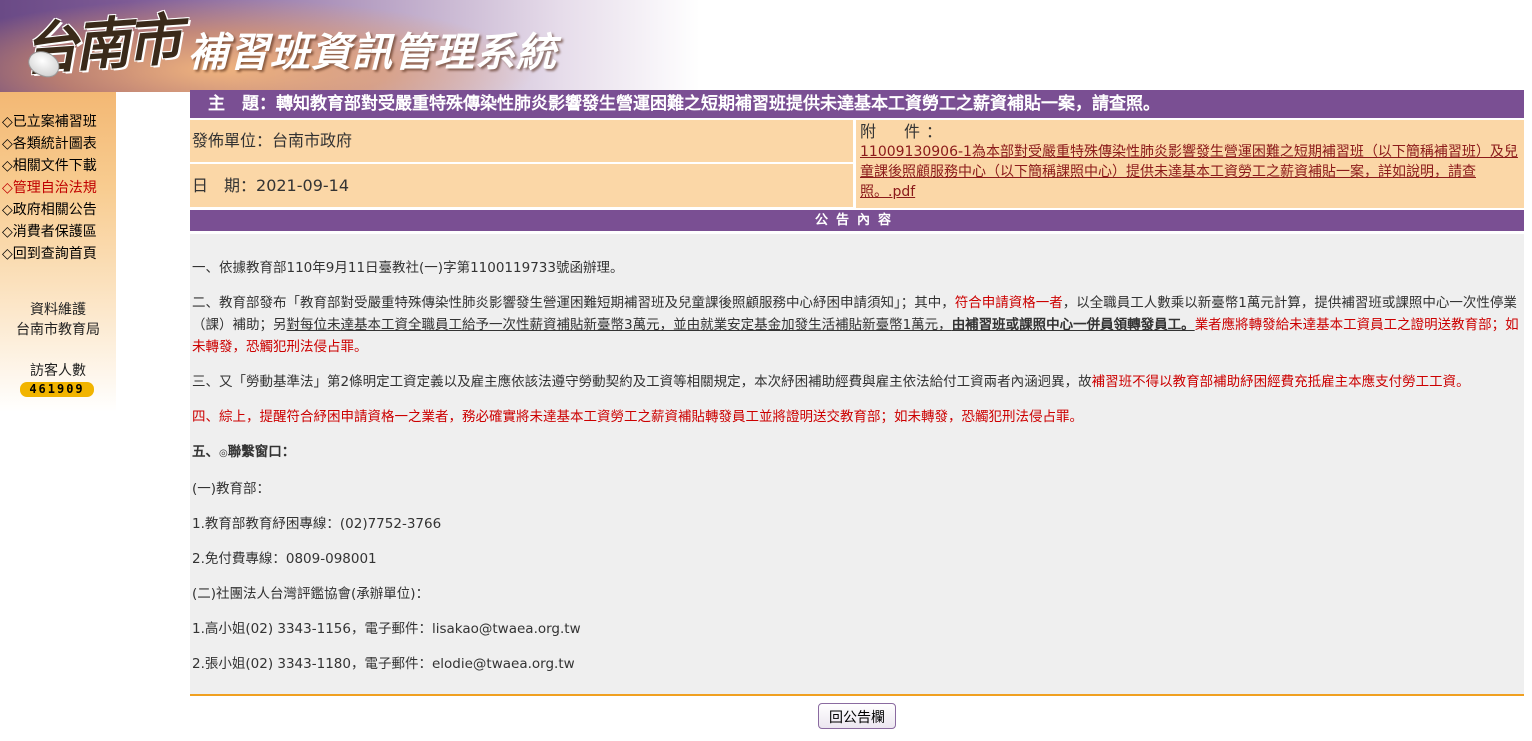 The width and height of the screenshot is (1532, 741). What do you see at coordinates (521, 185) in the screenshot?
I see `date-cell: 日 期：2021-09-14` at bounding box center [521, 185].